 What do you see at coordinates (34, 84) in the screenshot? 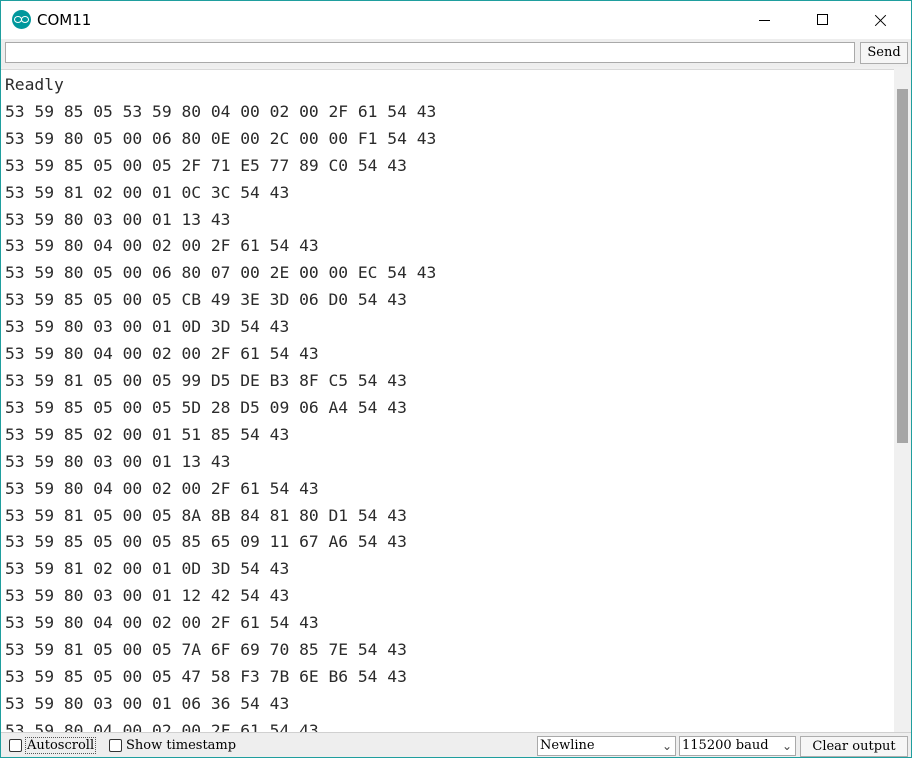
I see `output-line: Readly` at bounding box center [34, 84].